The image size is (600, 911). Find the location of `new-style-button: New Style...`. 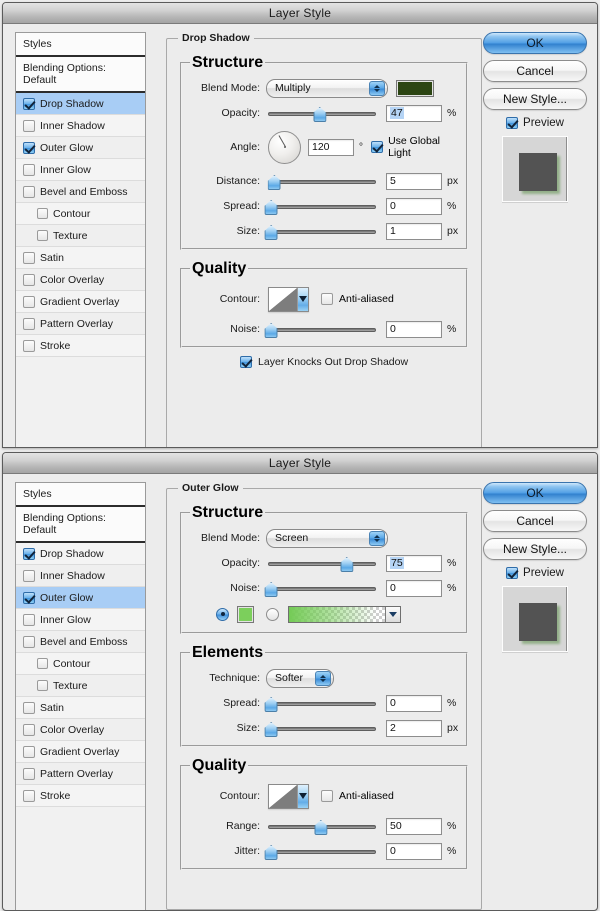

new-style-button: New Style... is located at coordinates (535, 99).